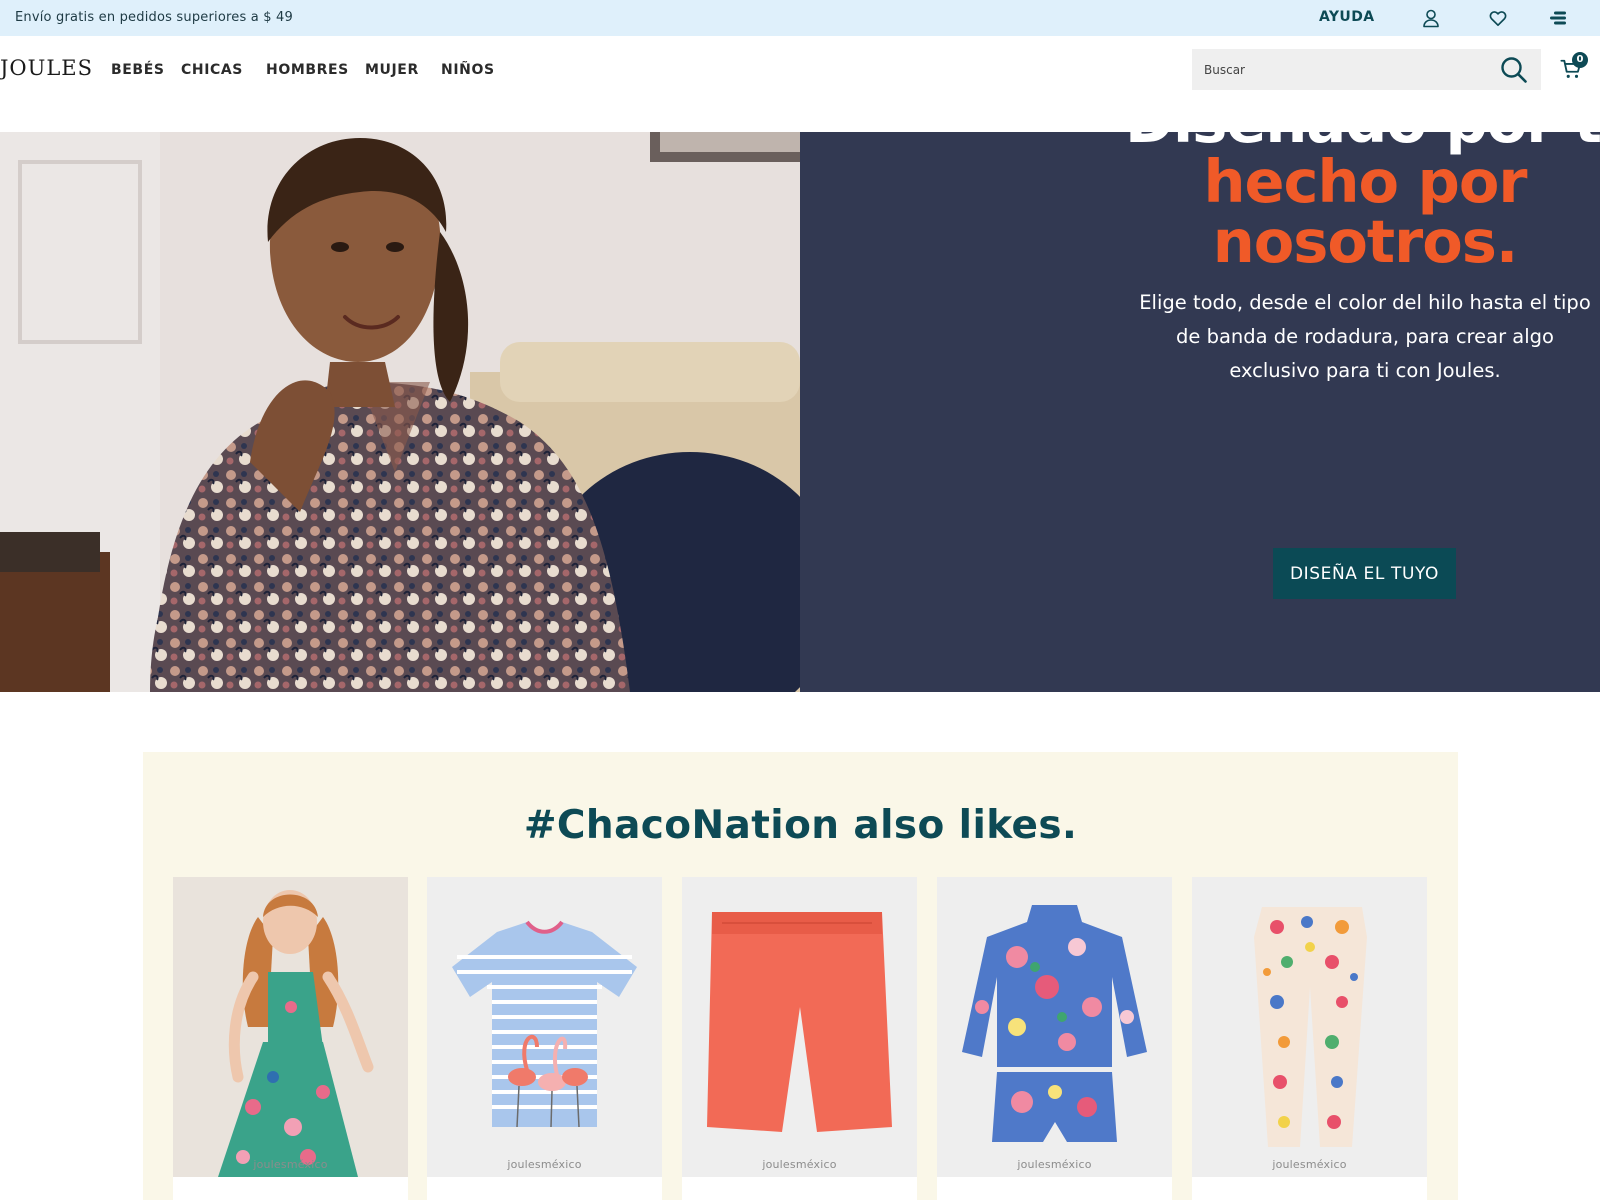 Image resolution: width=1600 pixels, height=1200 pixels. What do you see at coordinates (138, 70) in the screenshot?
I see `nav-item-bebes: BEBÉS` at bounding box center [138, 70].